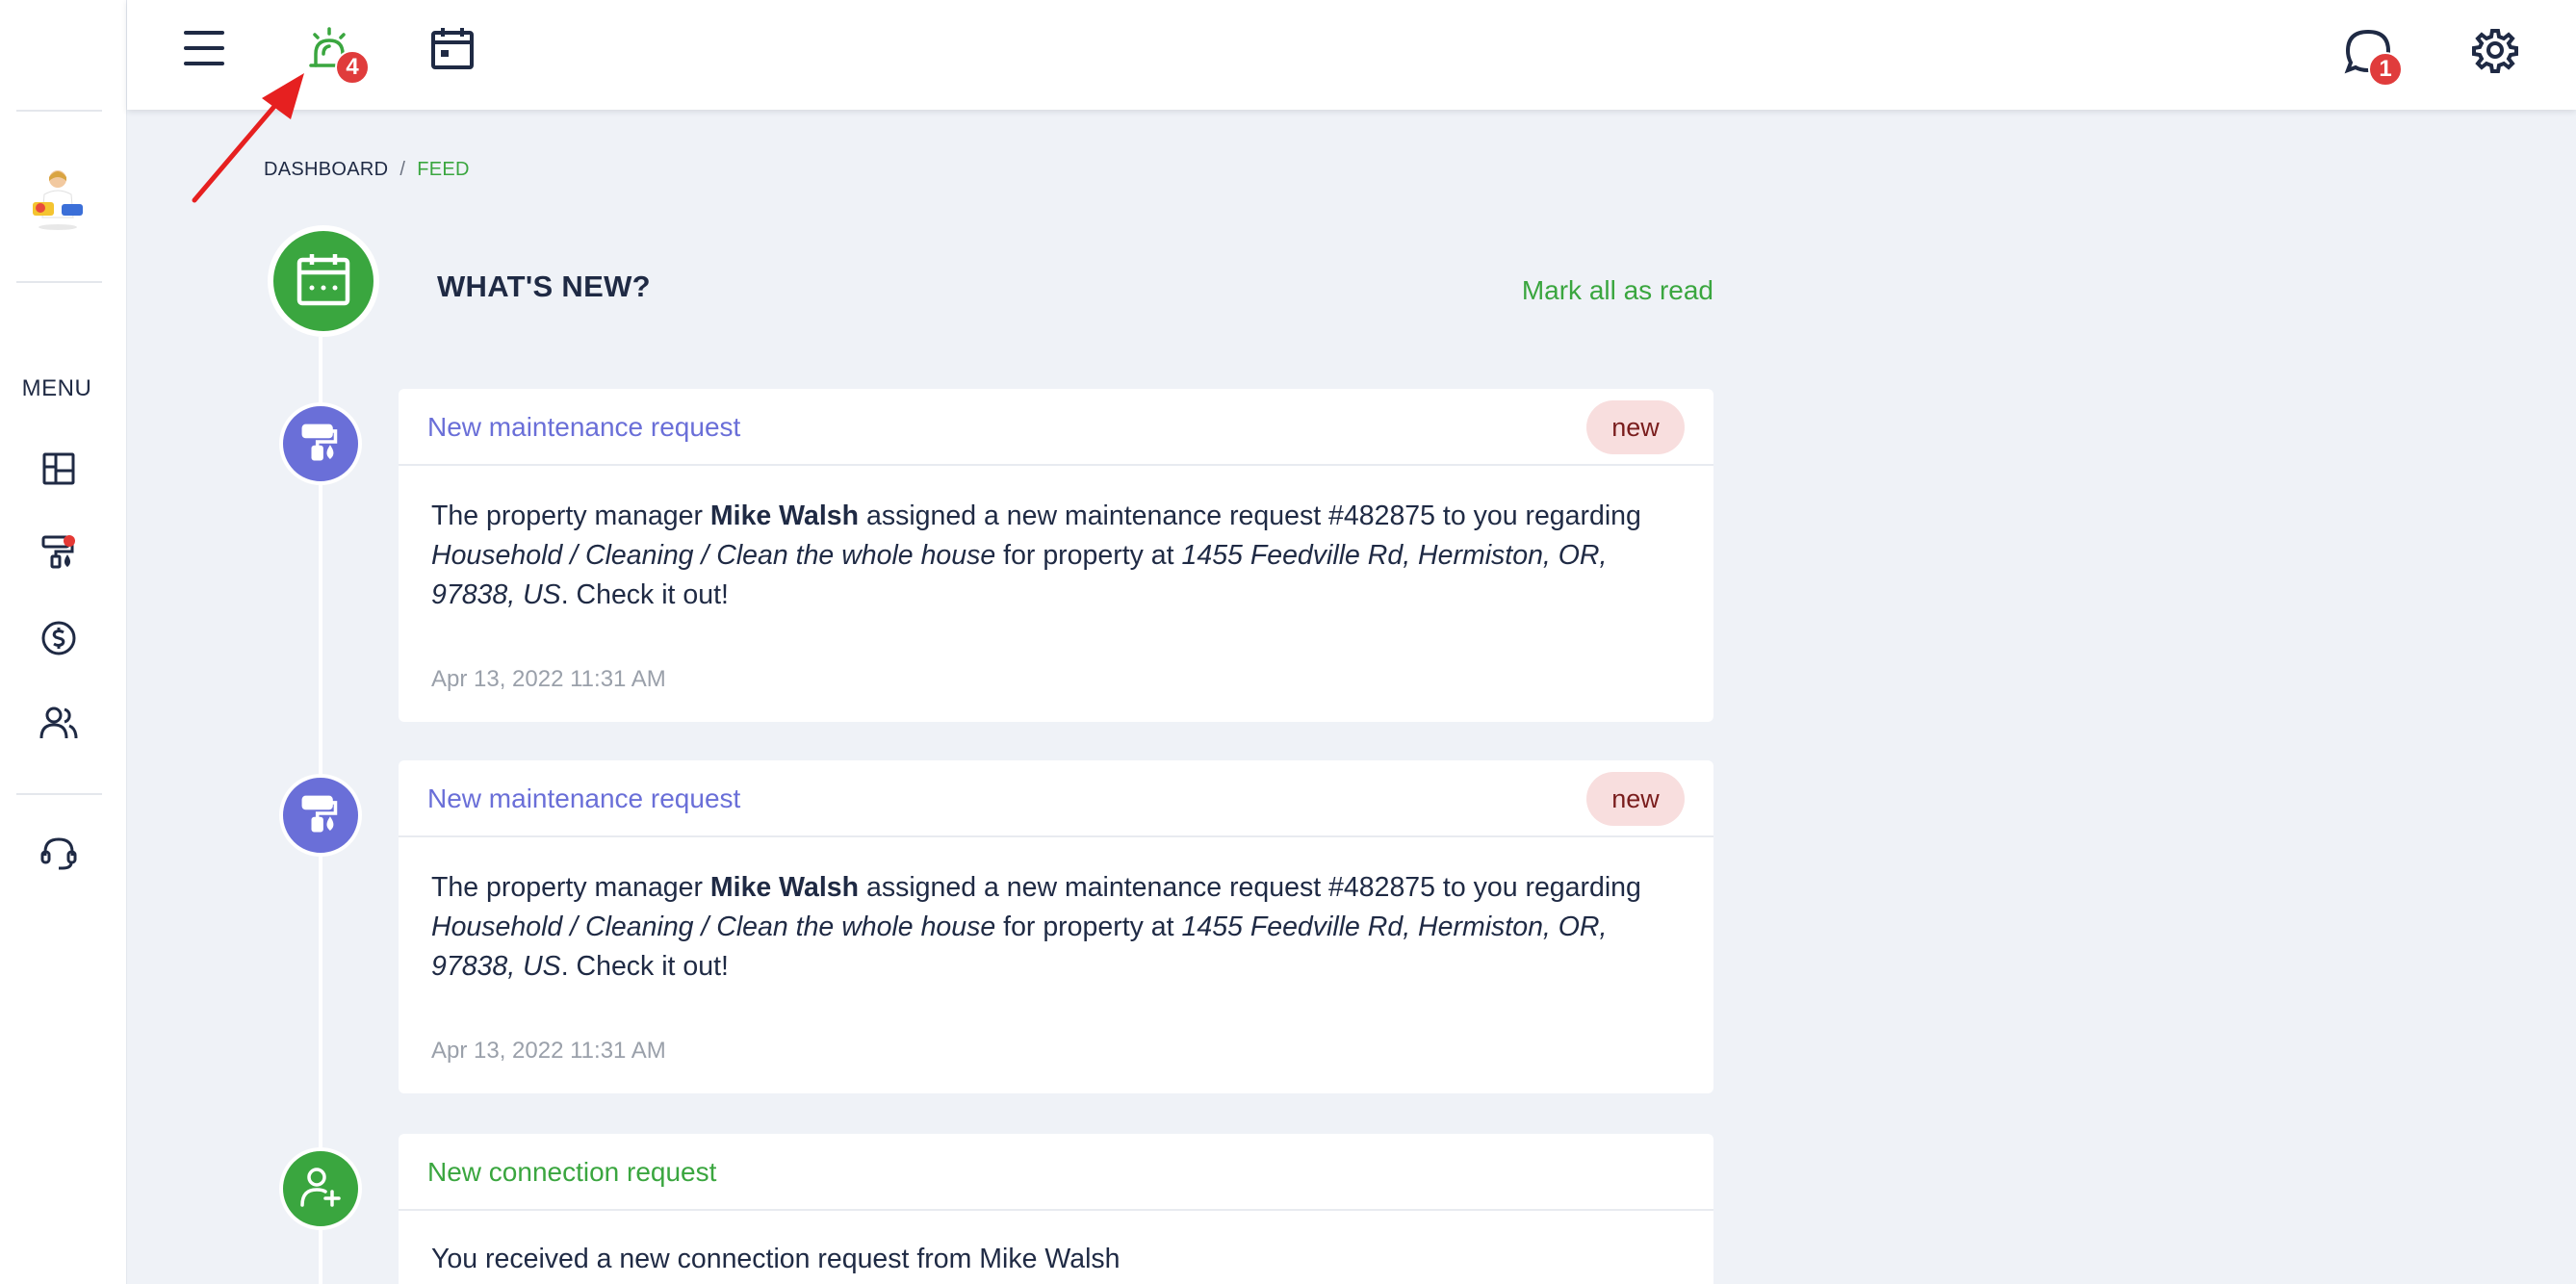 The width and height of the screenshot is (2576, 1284). I want to click on calendar-button, so click(452, 50).